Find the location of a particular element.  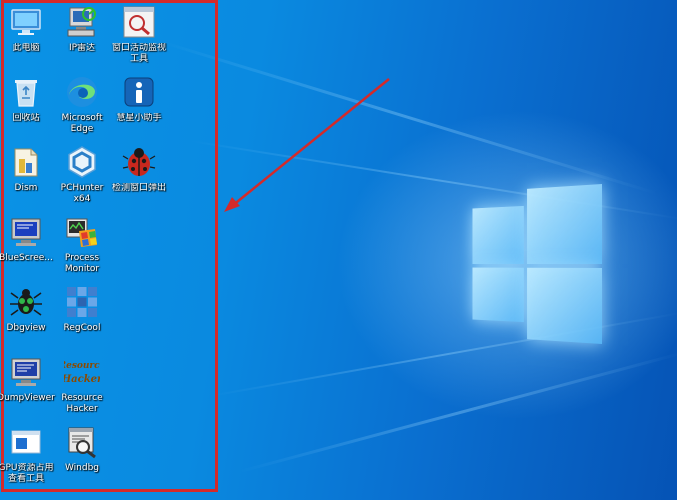

ladybug-icon is located at coordinates (139, 162).